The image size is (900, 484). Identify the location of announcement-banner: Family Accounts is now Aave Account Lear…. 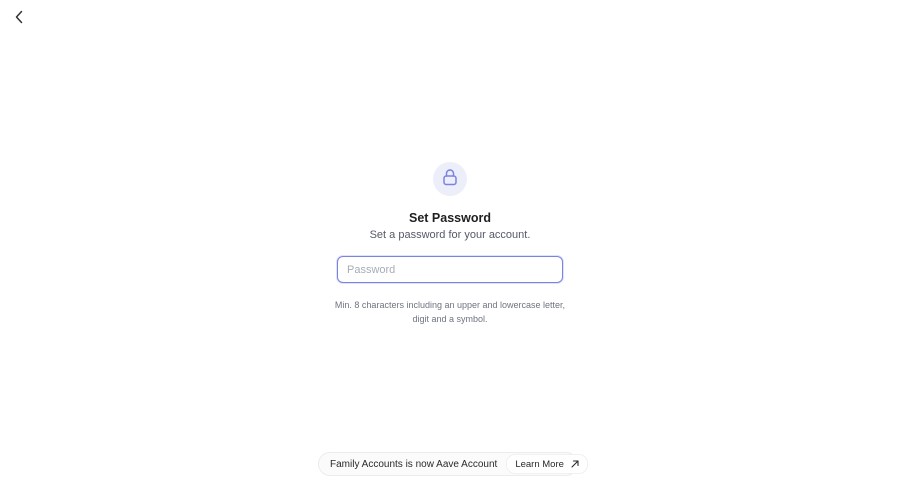
(453, 464).